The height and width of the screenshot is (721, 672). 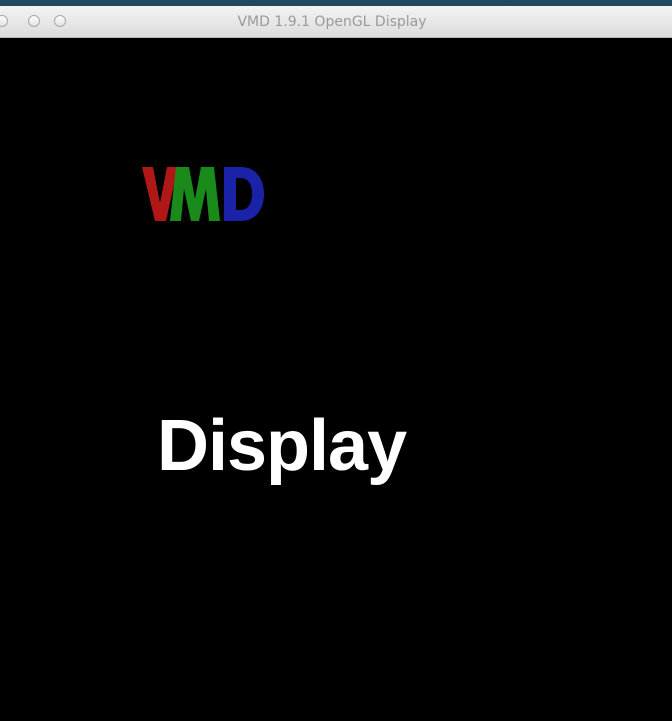 I want to click on title-bar: VMD 1.9.1 OpenGL Display, so click(x=336, y=22).